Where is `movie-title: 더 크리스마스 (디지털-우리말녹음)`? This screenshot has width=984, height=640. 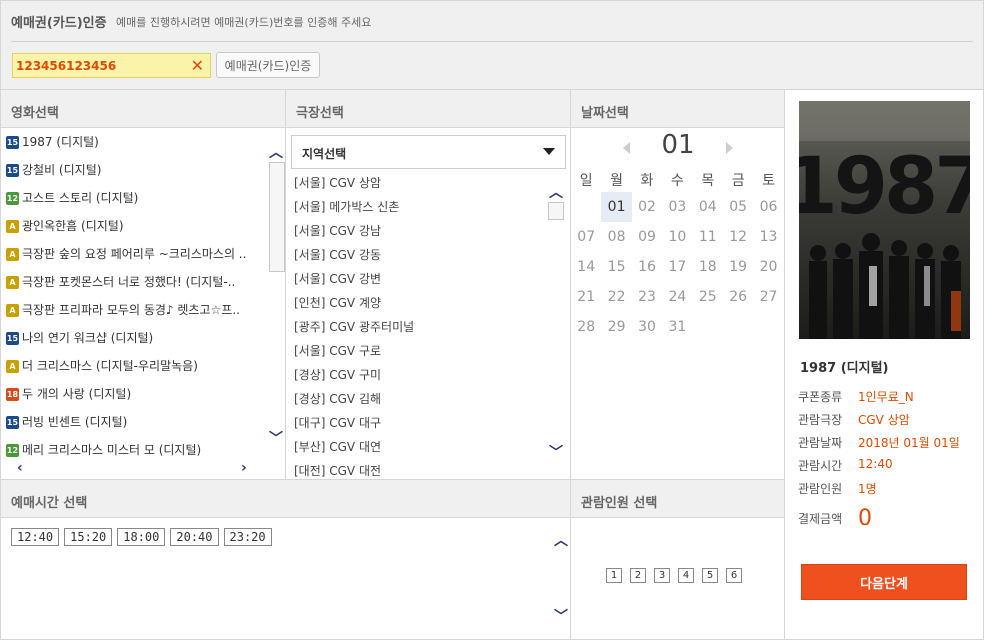 movie-title: 더 크리스마스 (디지털-우리말녹음) is located at coordinates (110, 366).